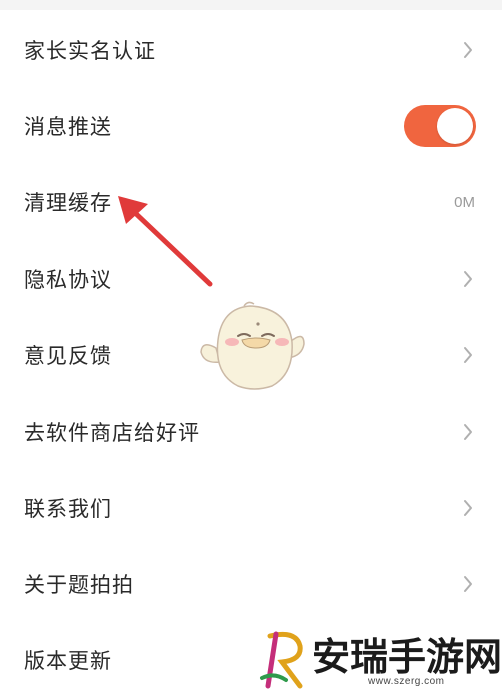  Describe the element at coordinates (252, 345) in the screenshot. I see `chick-mascot-icon` at that location.